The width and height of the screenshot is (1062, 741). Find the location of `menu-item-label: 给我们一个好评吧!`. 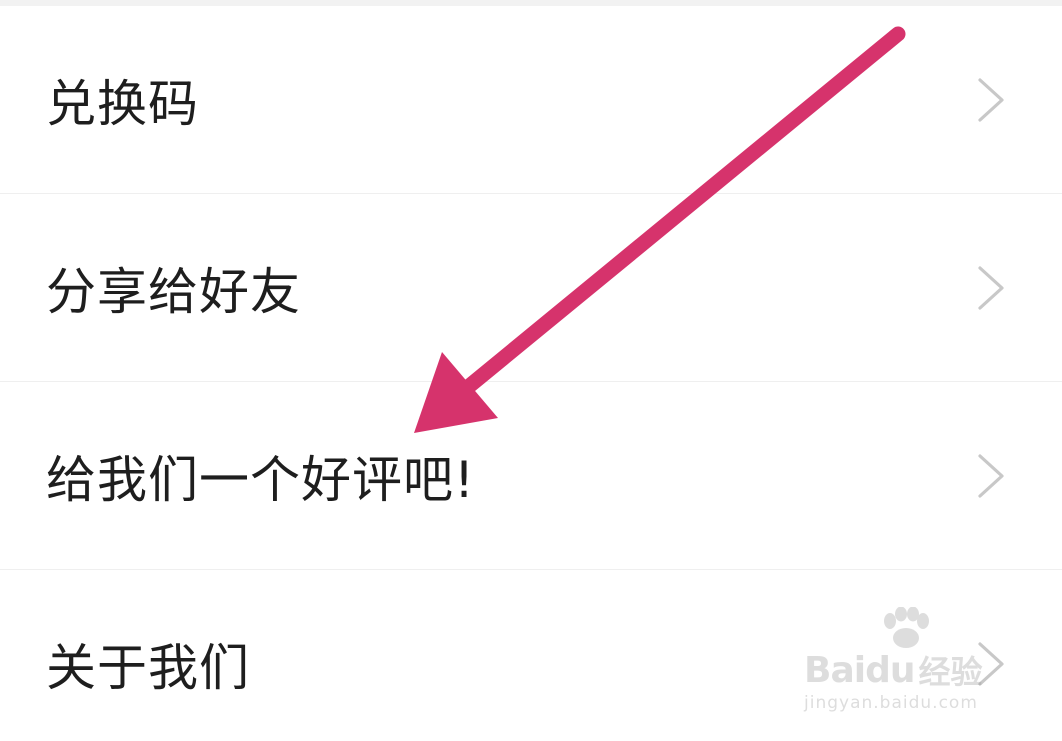

menu-item-label: 给我们一个好评吧! is located at coordinates (261, 479).